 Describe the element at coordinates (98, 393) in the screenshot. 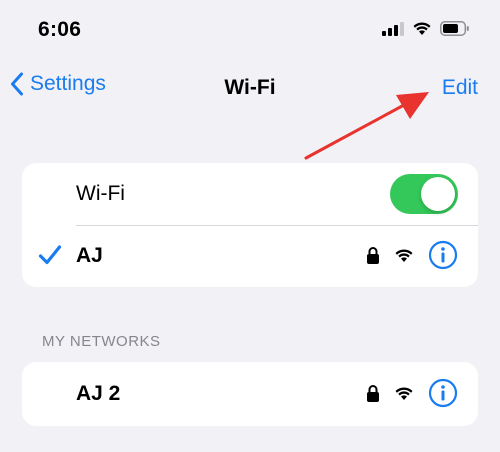

I see `network-name: AJ 2` at that location.